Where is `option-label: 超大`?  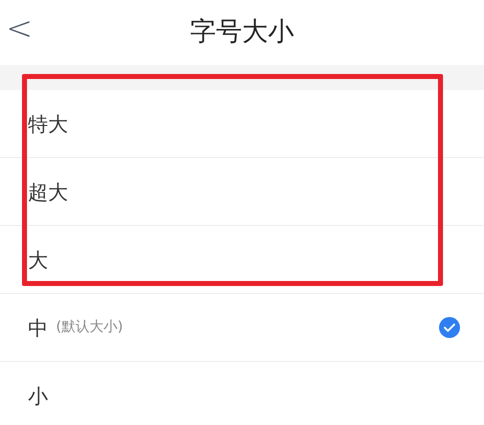
option-label: 超大 is located at coordinates (48, 192).